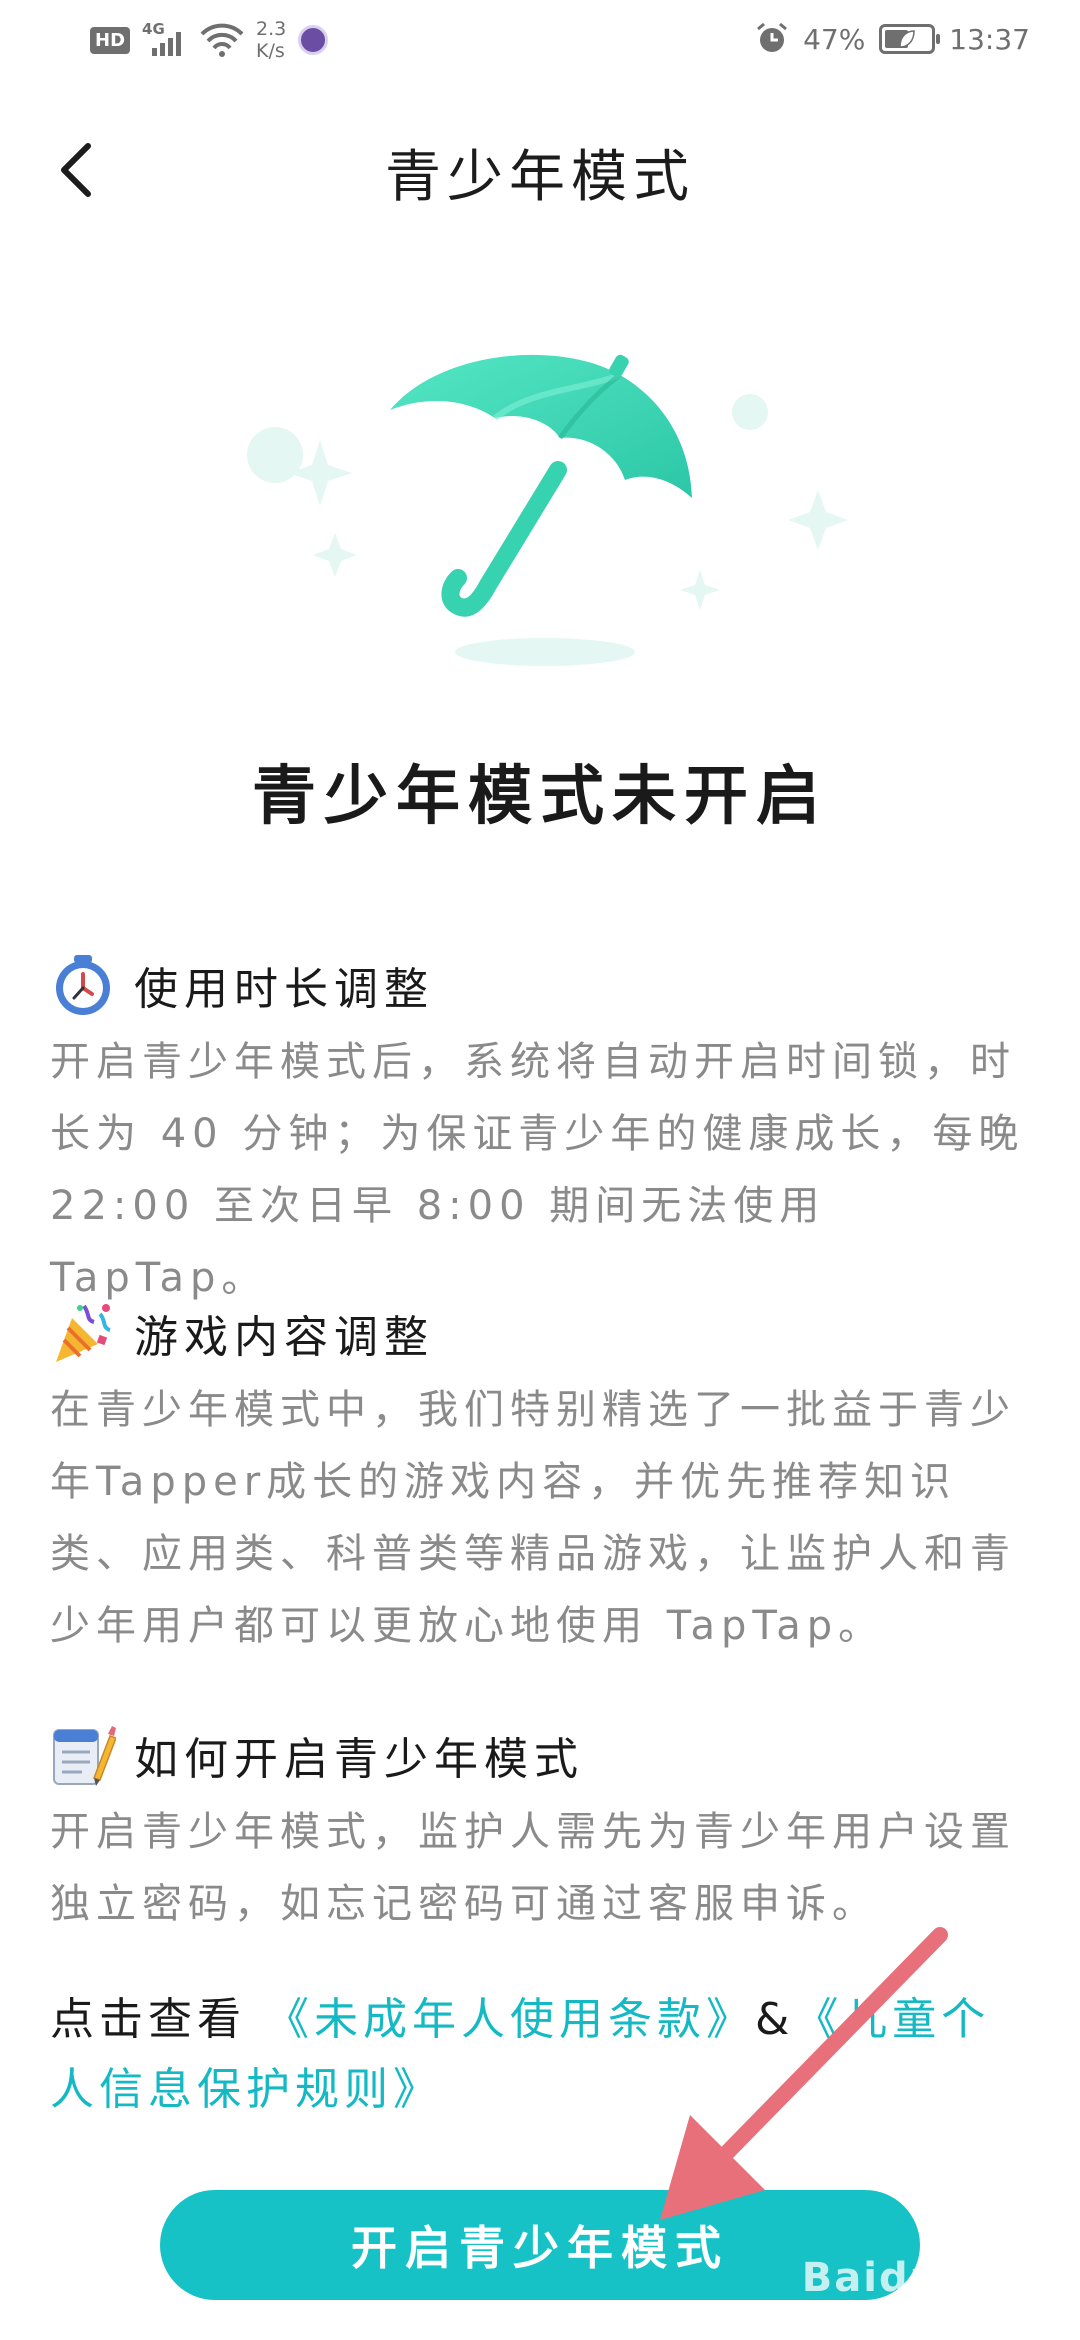  I want to click on section-body: 开启青少年模式，监护人需先为青少年用户设置独立密码，如忘记密码可通过客服申诉。, so click(533, 1868).